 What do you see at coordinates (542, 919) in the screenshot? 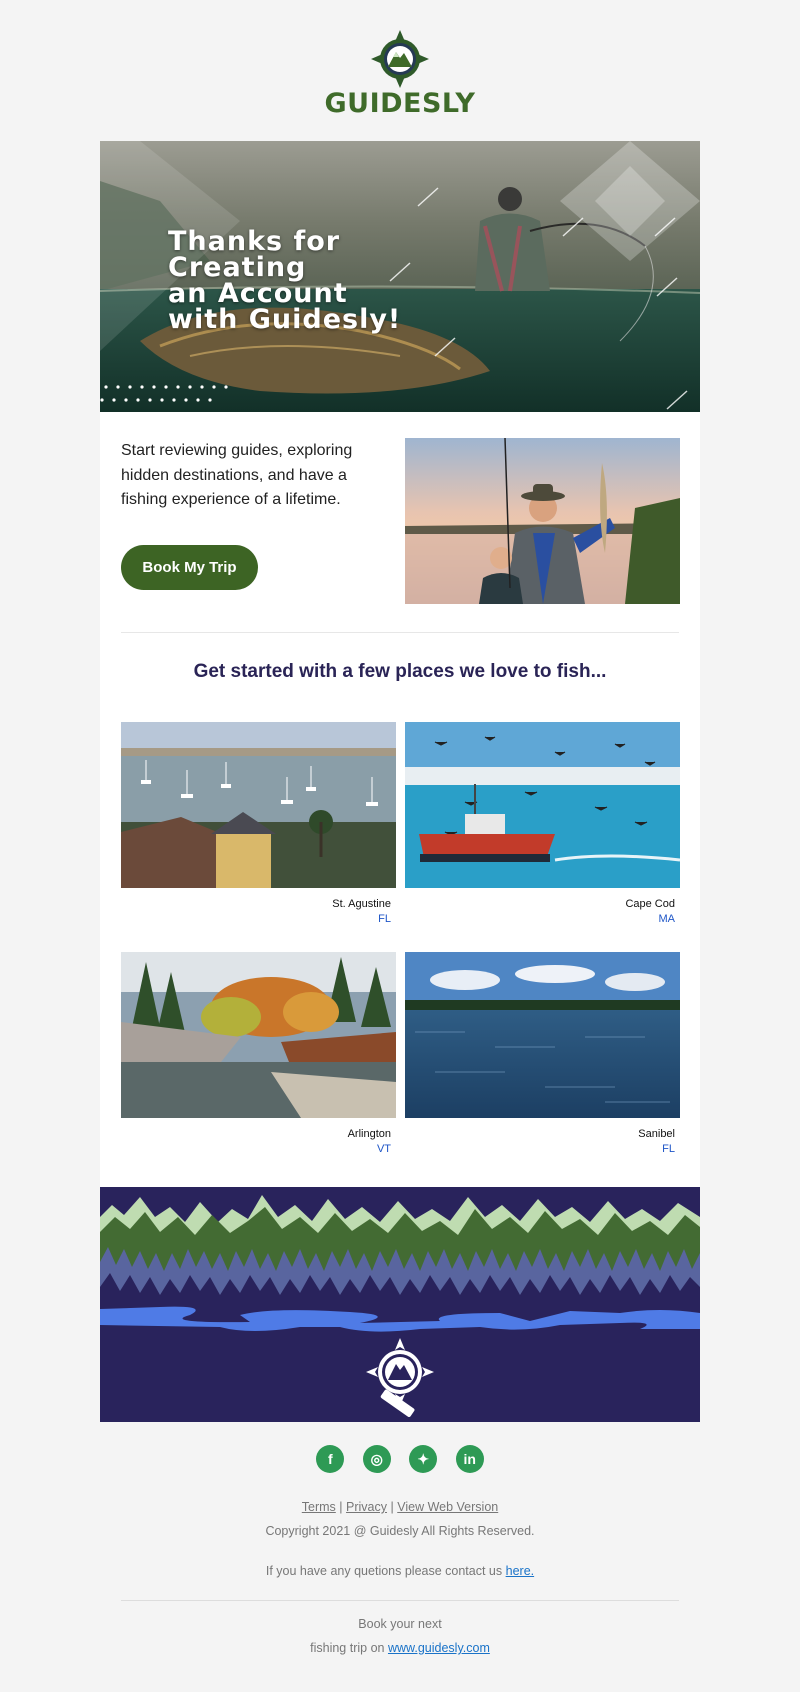
I see `destination-state: MA` at bounding box center [542, 919].